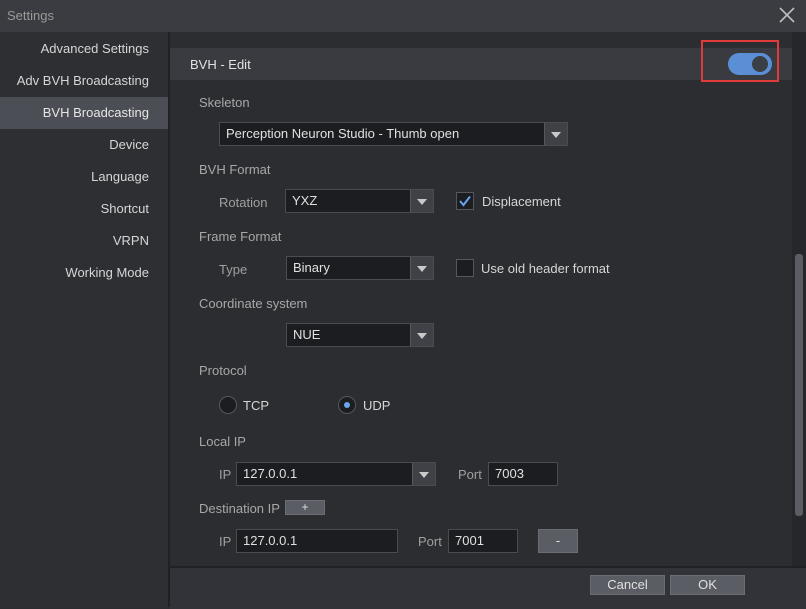 The image size is (806, 609). What do you see at coordinates (225, 474) in the screenshot?
I see `local-ip-field-label: IP` at bounding box center [225, 474].